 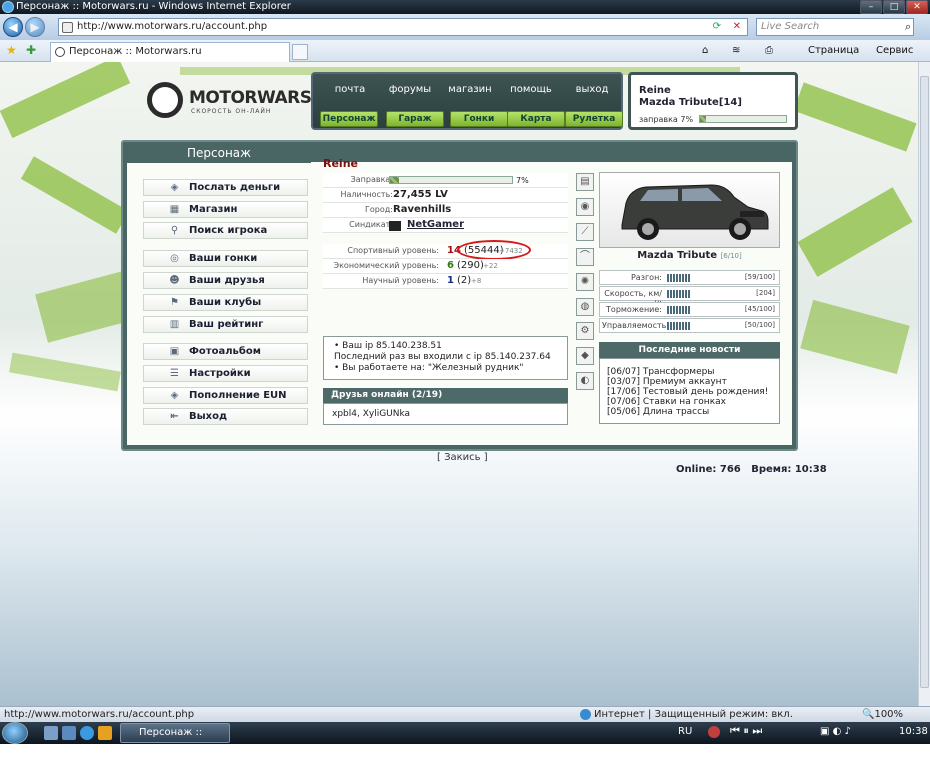 I want to click on zoom-level: 🔍100%, so click(x=882, y=714).